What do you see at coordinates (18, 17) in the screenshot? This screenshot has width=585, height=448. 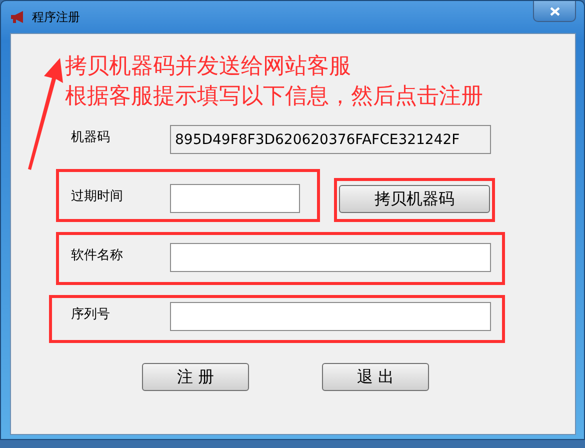 I see `megaphone-icon` at bounding box center [18, 17].